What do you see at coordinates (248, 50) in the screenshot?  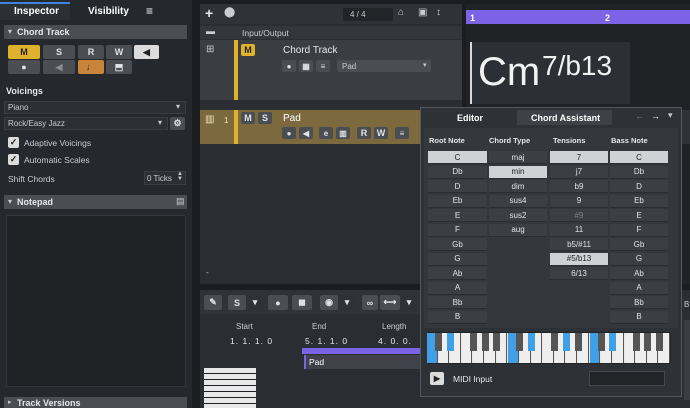 I see `chord-mute-button: M` at bounding box center [248, 50].